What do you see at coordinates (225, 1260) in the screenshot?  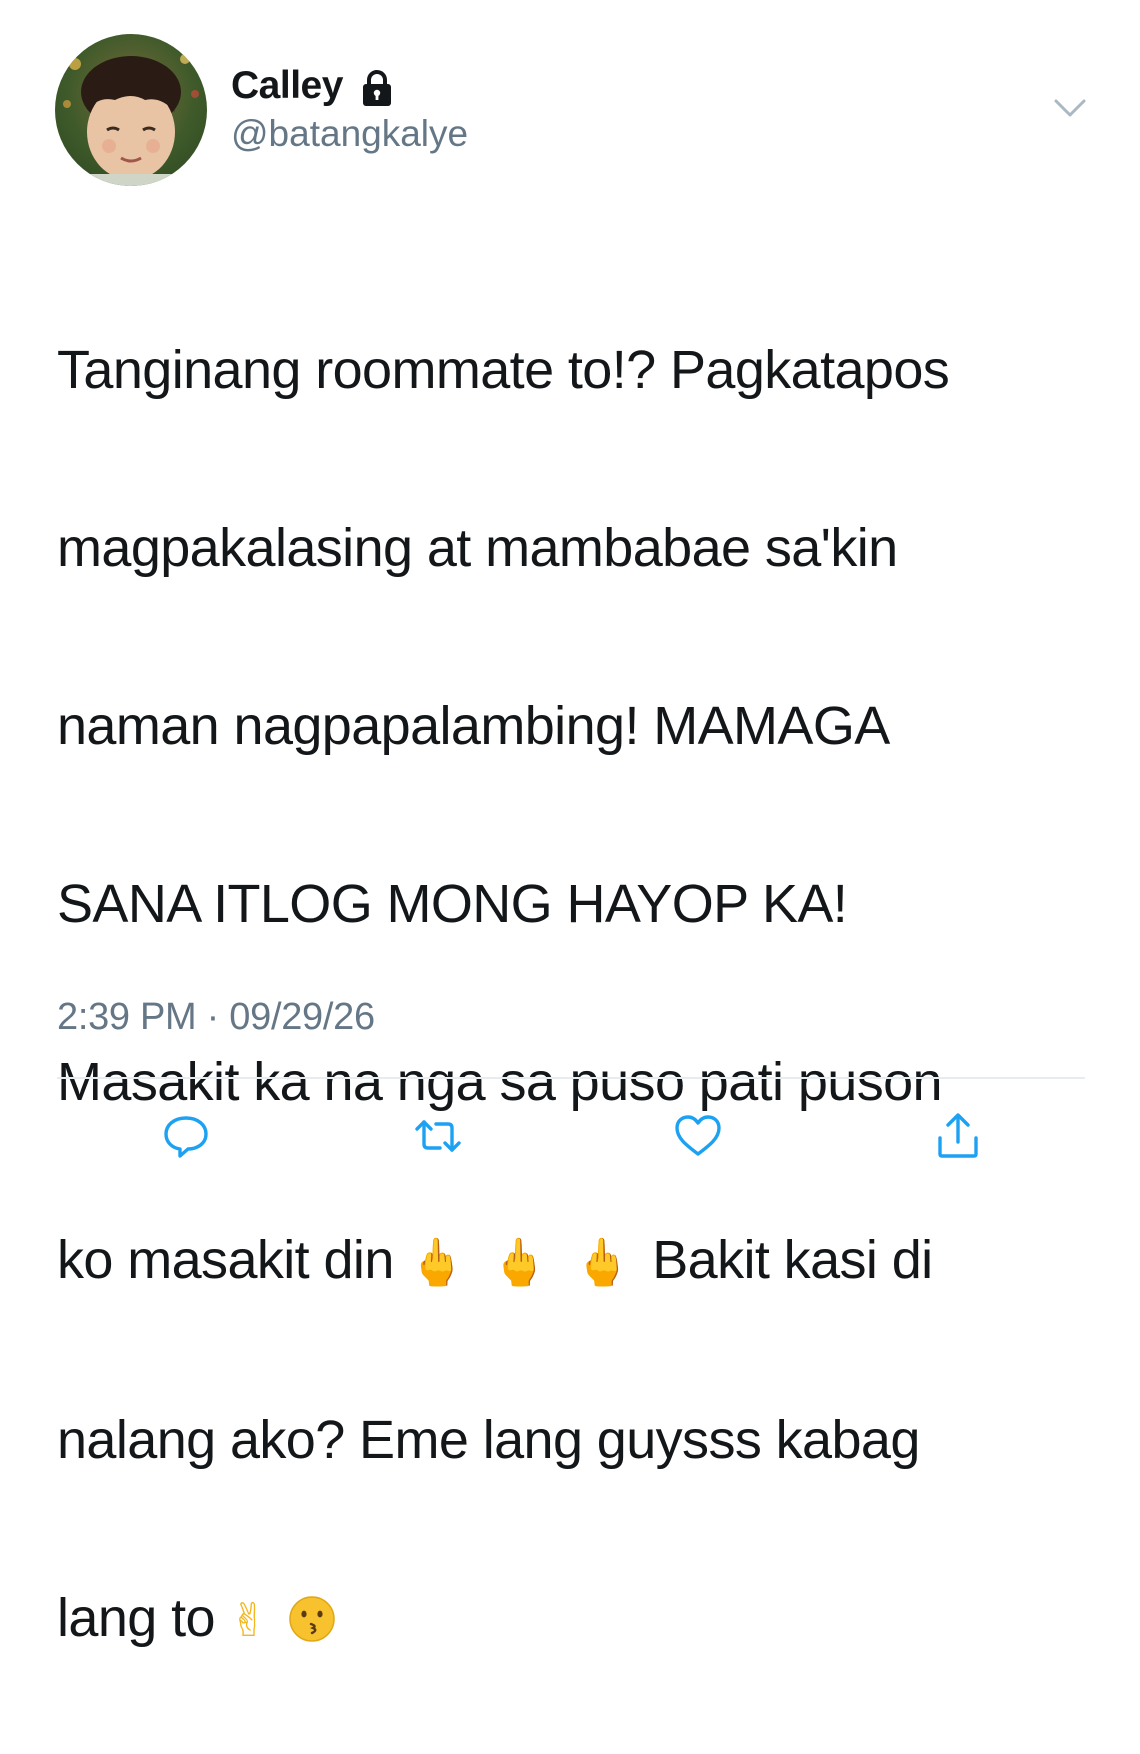 I see `tweet-line-text: ko masakit din` at bounding box center [225, 1260].